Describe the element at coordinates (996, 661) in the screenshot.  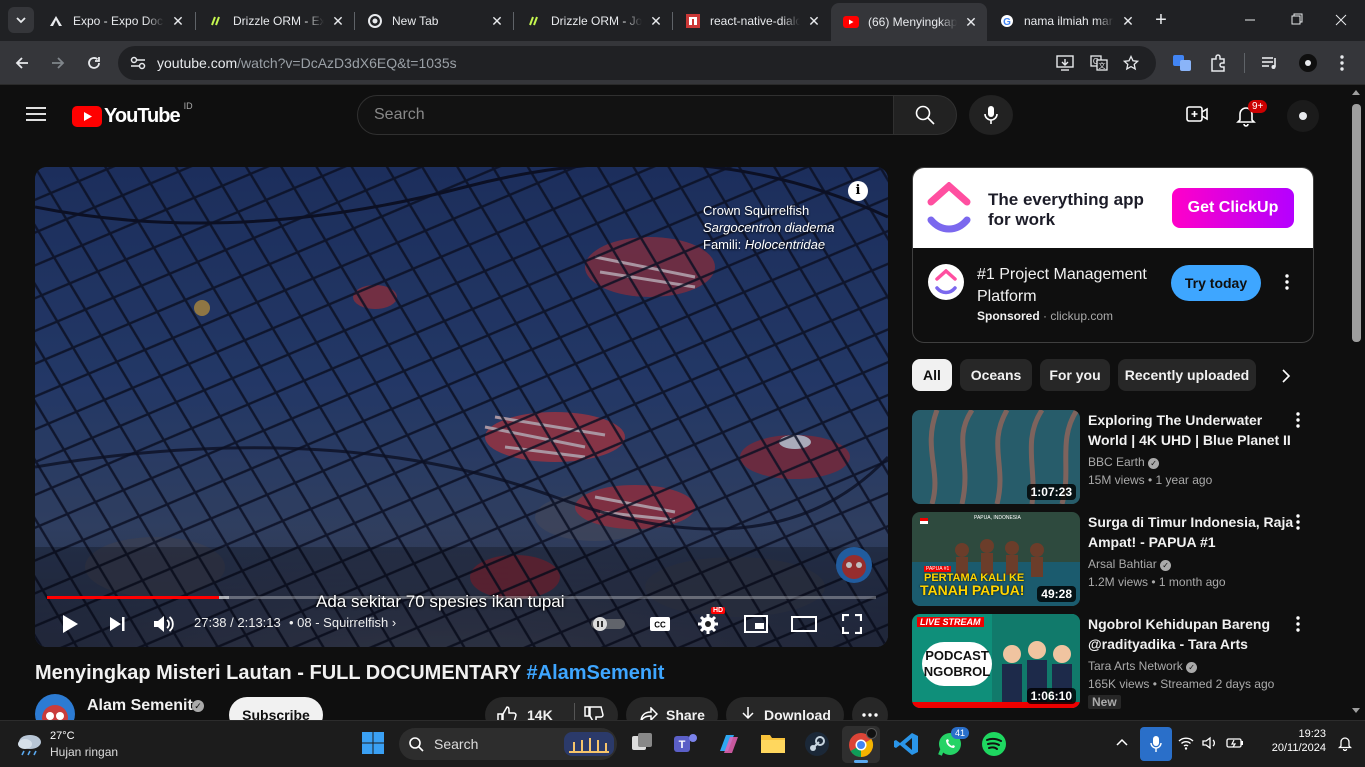
I see `video-thumbnail: LIVE STREAM PODCAST NGOBROL 1:06:10` at that location.